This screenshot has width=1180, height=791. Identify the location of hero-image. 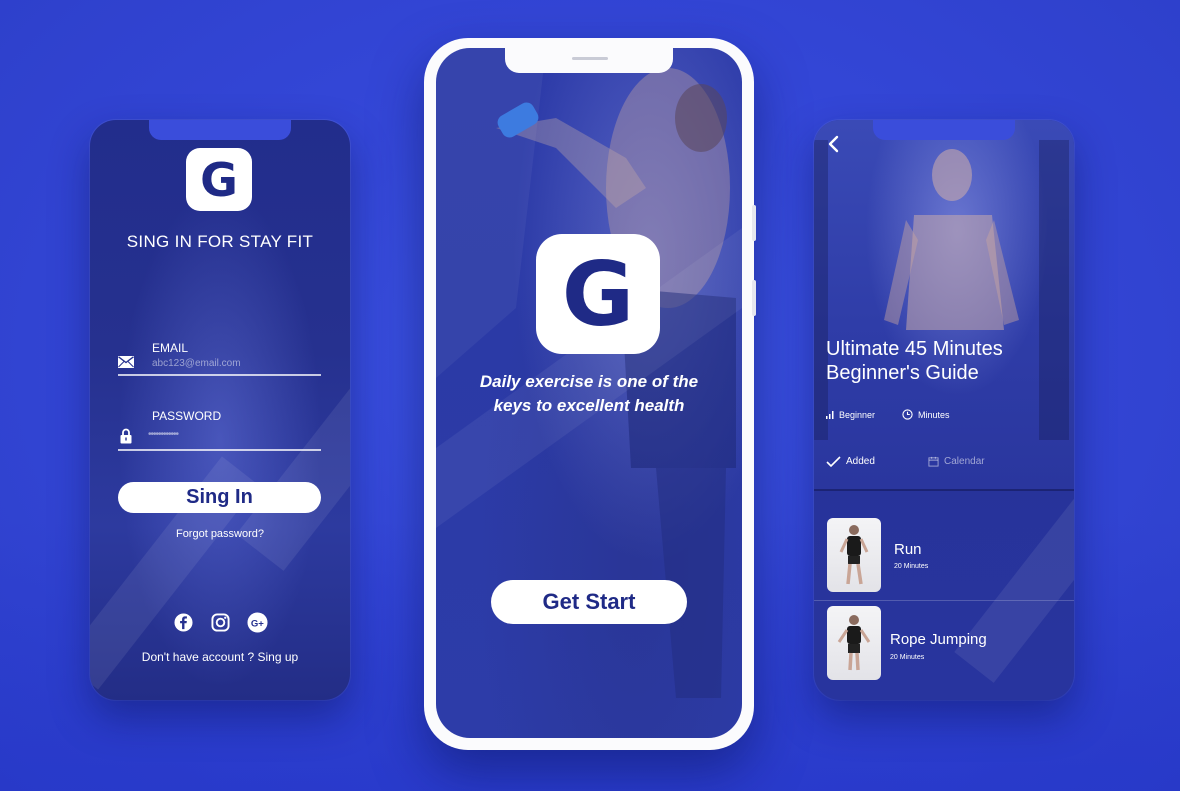
(944, 305).